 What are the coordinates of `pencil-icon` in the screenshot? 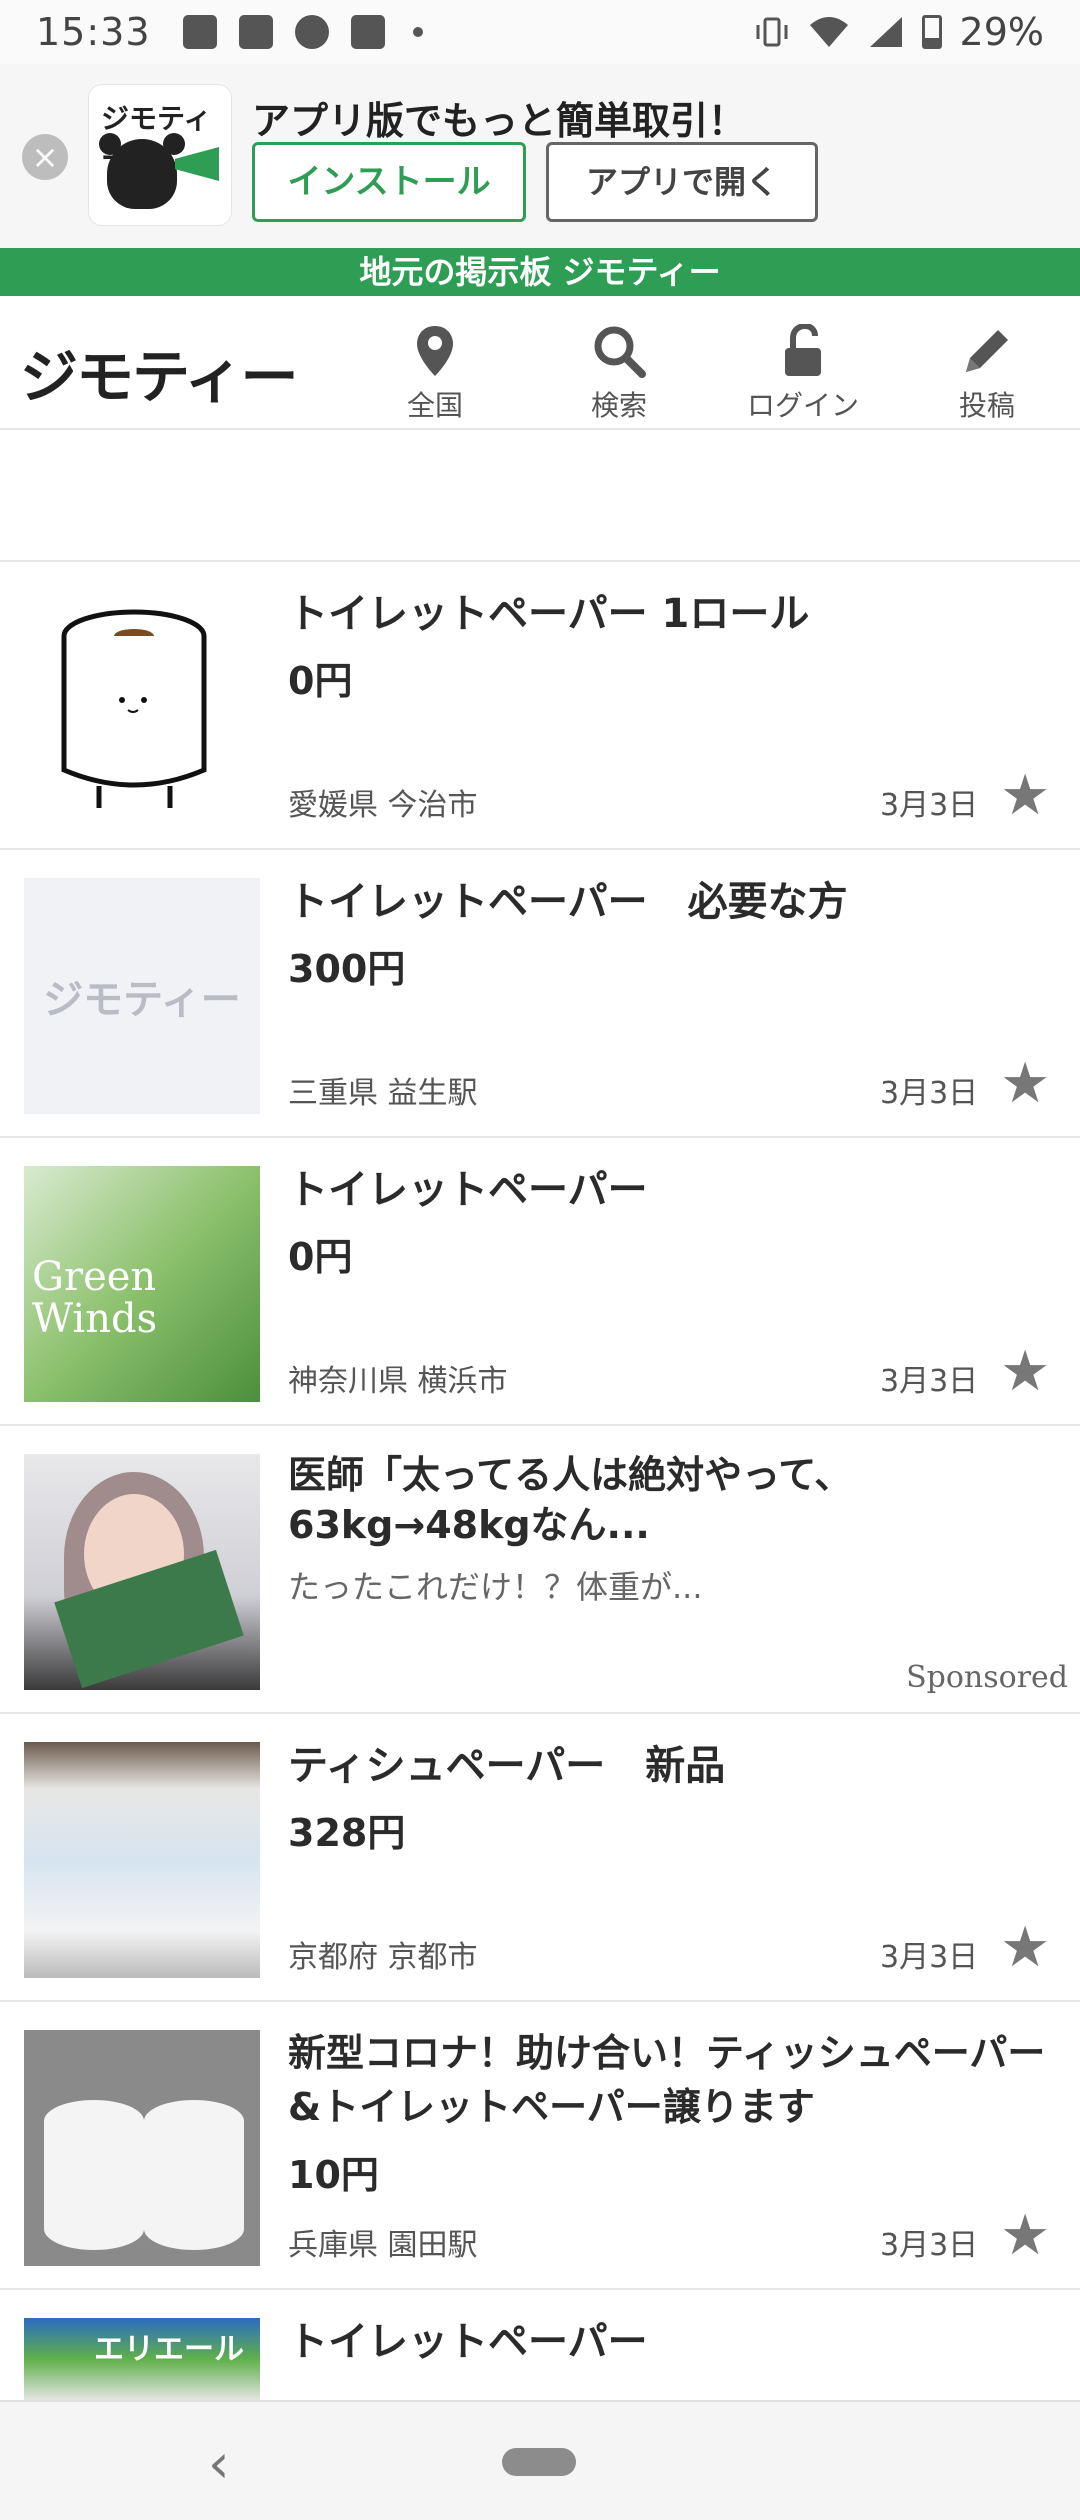 It's located at (987, 348).